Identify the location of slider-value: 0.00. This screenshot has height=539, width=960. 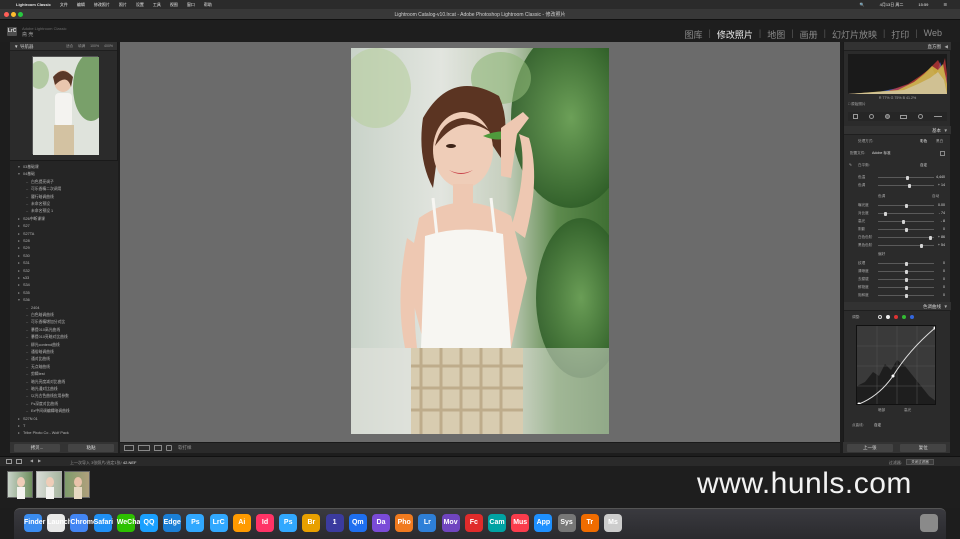
(941, 205).